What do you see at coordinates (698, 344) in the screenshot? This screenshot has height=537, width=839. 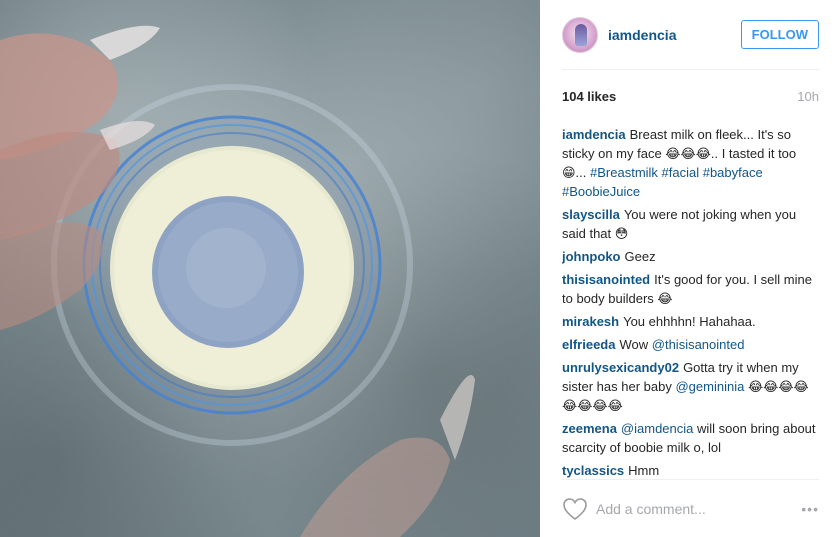 I see `comment-mention: @thisisanointed` at bounding box center [698, 344].